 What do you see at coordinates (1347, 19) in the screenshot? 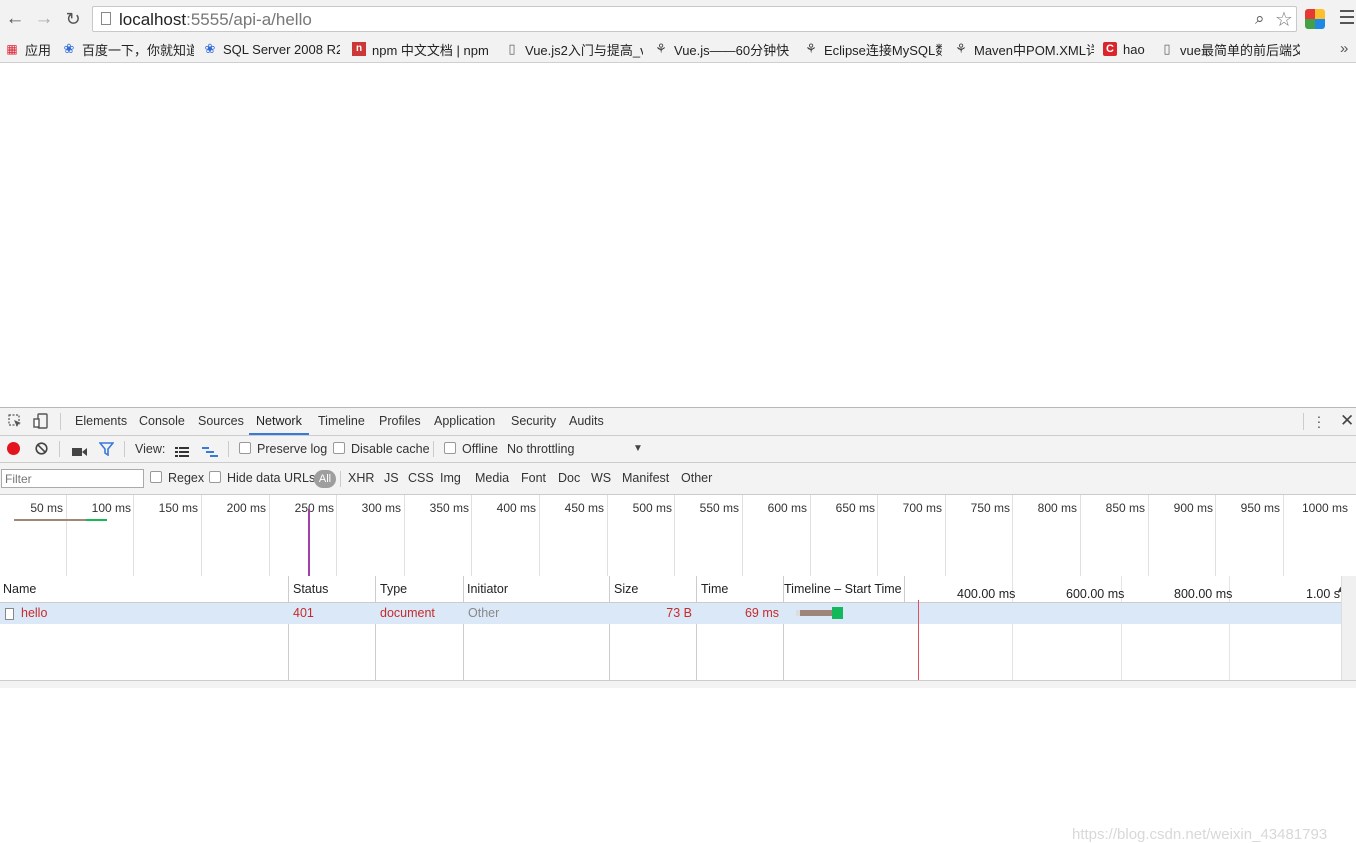
I see `menu-icon` at bounding box center [1347, 19].